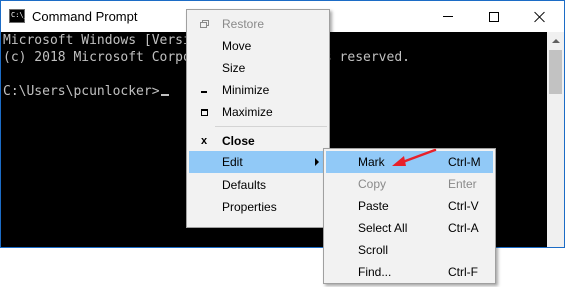  What do you see at coordinates (373, 250) in the screenshot?
I see `menu-item-label: Scroll` at bounding box center [373, 250].